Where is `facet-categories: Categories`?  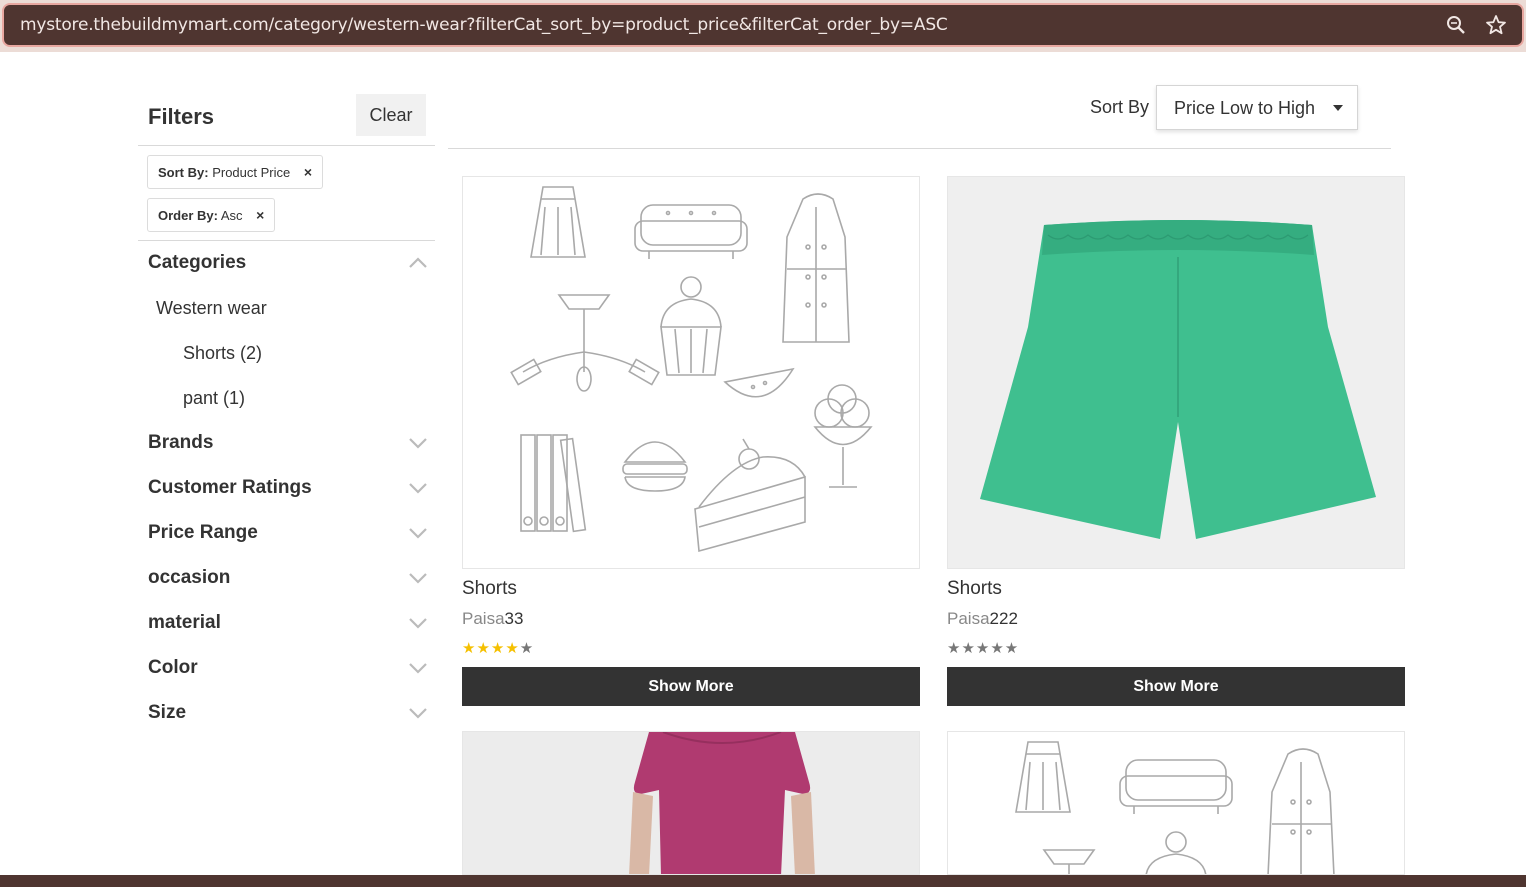
facet-categories: Categories is located at coordinates (288, 265).